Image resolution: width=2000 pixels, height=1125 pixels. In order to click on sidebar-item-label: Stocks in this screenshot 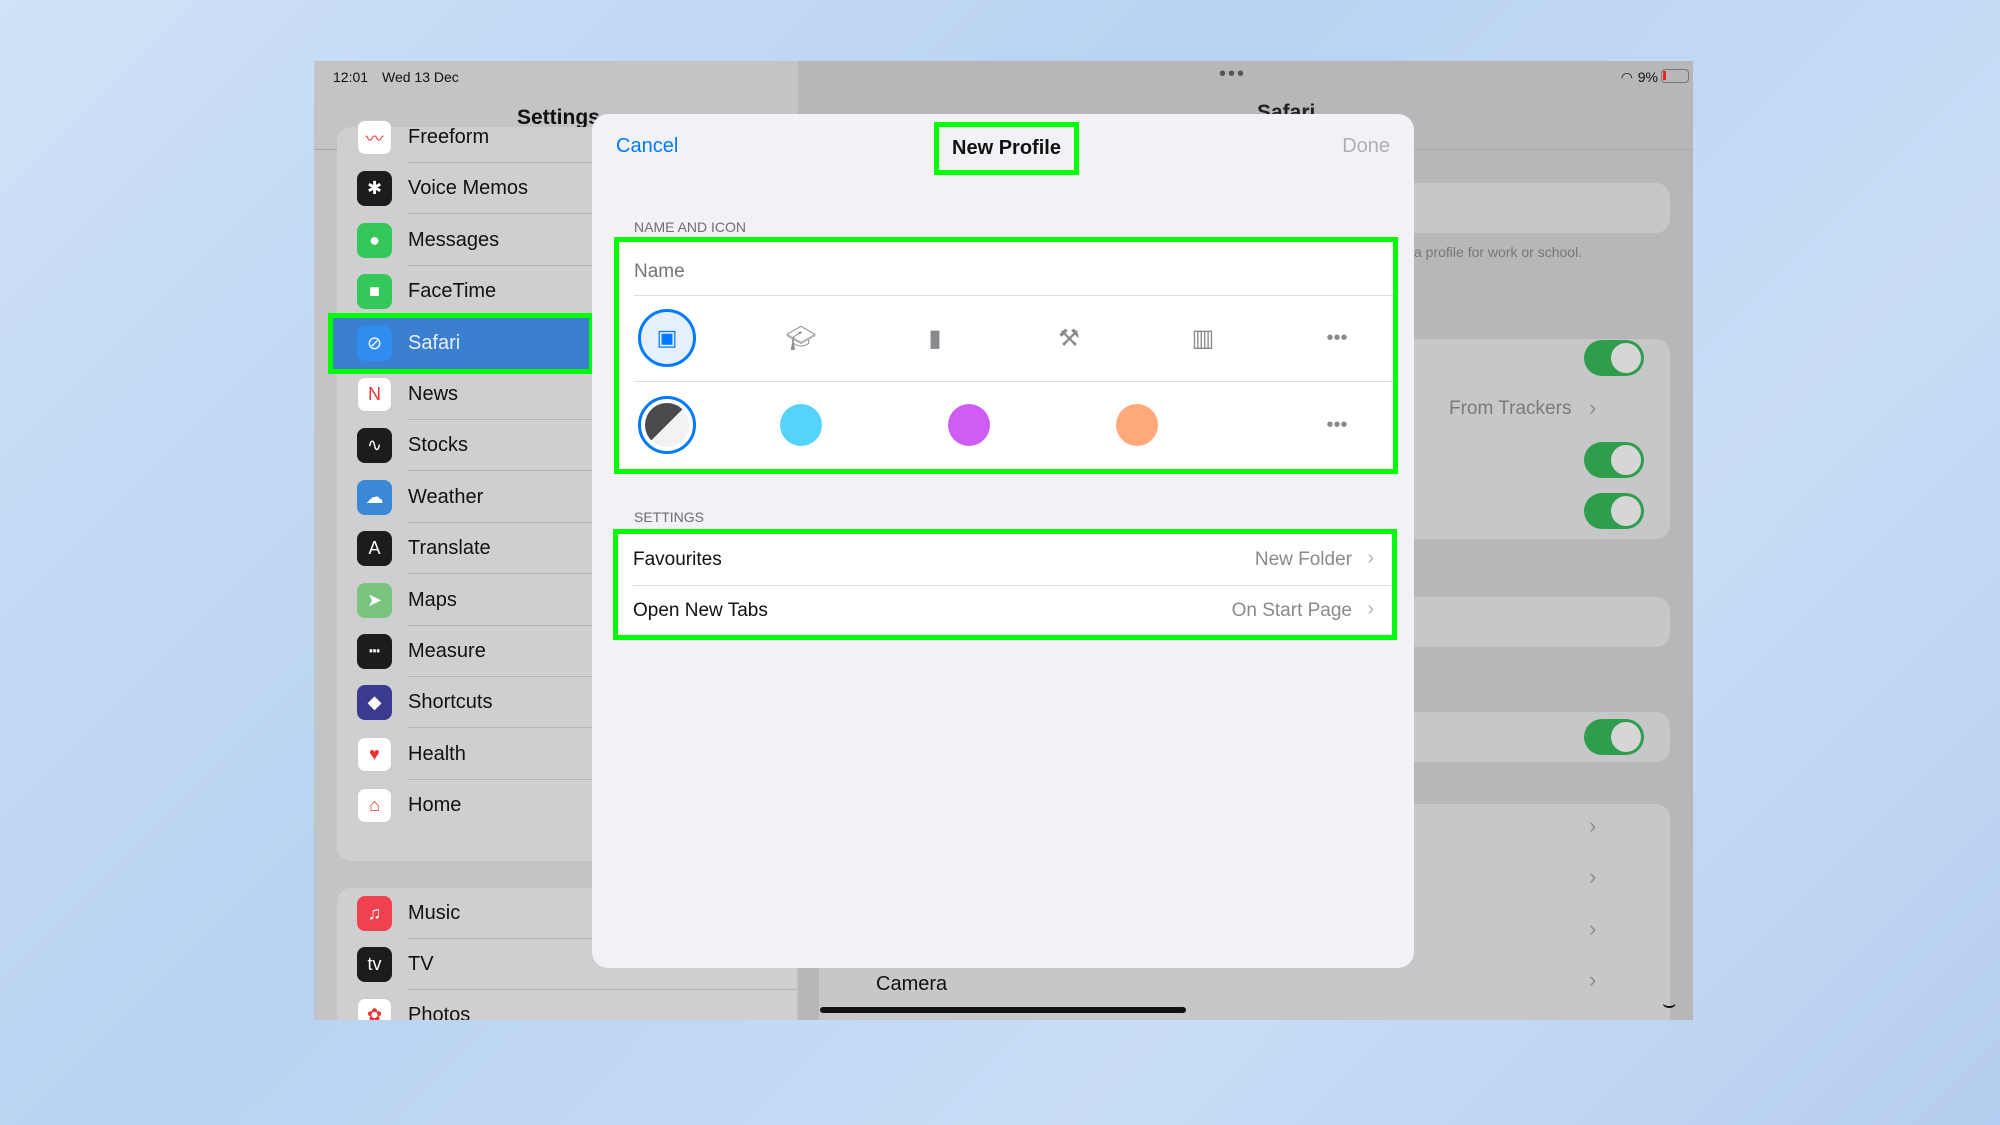, I will do `click(438, 445)`.